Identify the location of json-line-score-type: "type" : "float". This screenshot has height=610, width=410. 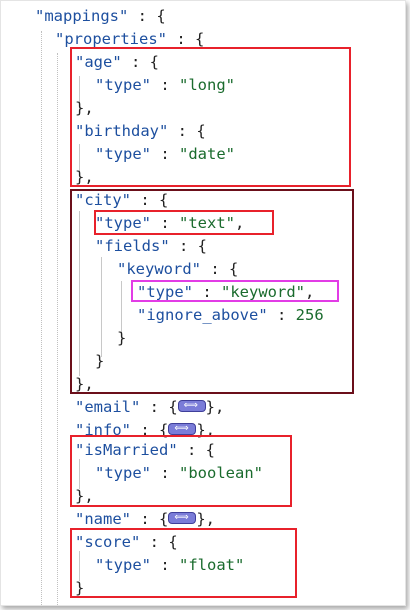
(169, 565).